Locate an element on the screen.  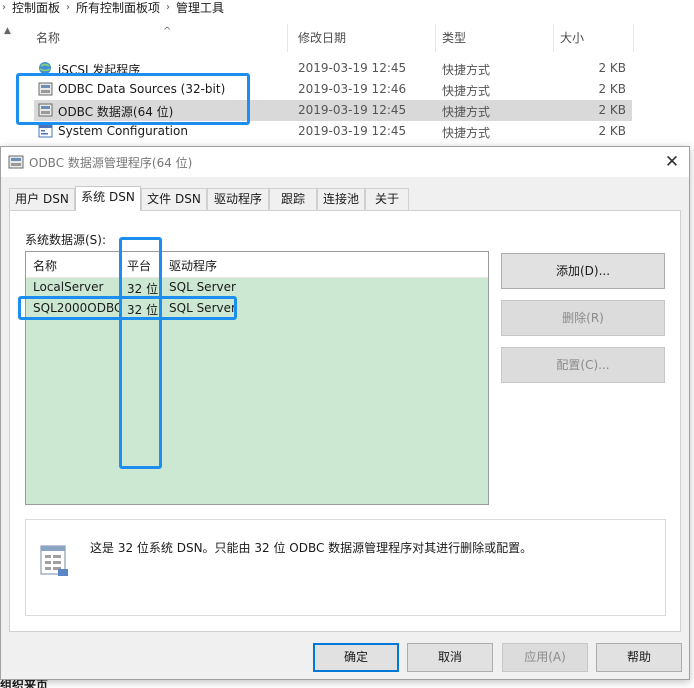
tab-drivers: 驱动程序 is located at coordinates (238, 199).